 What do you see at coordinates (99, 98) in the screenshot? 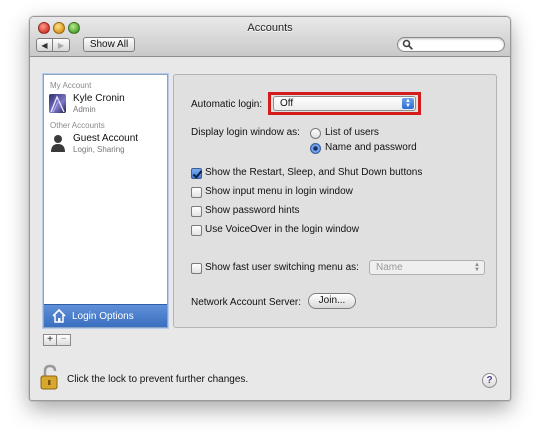
I see `account-name: Kyle Cronin` at bounding box center [99, 98].